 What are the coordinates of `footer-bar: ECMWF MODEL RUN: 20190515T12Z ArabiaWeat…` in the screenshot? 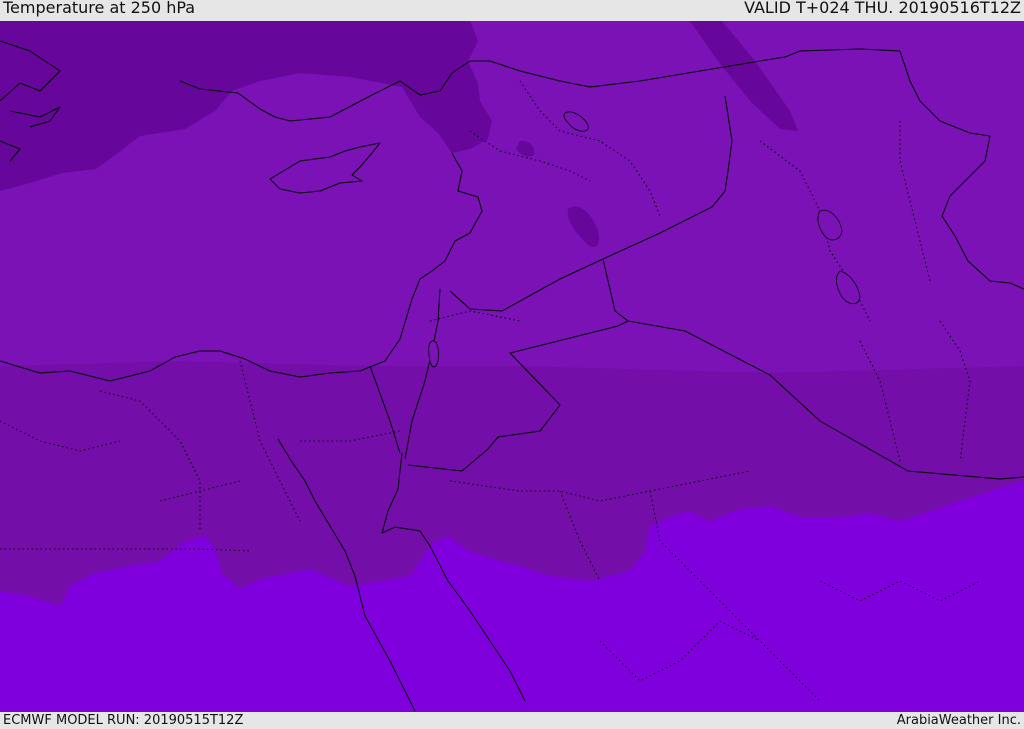 It's located at (512, 720).